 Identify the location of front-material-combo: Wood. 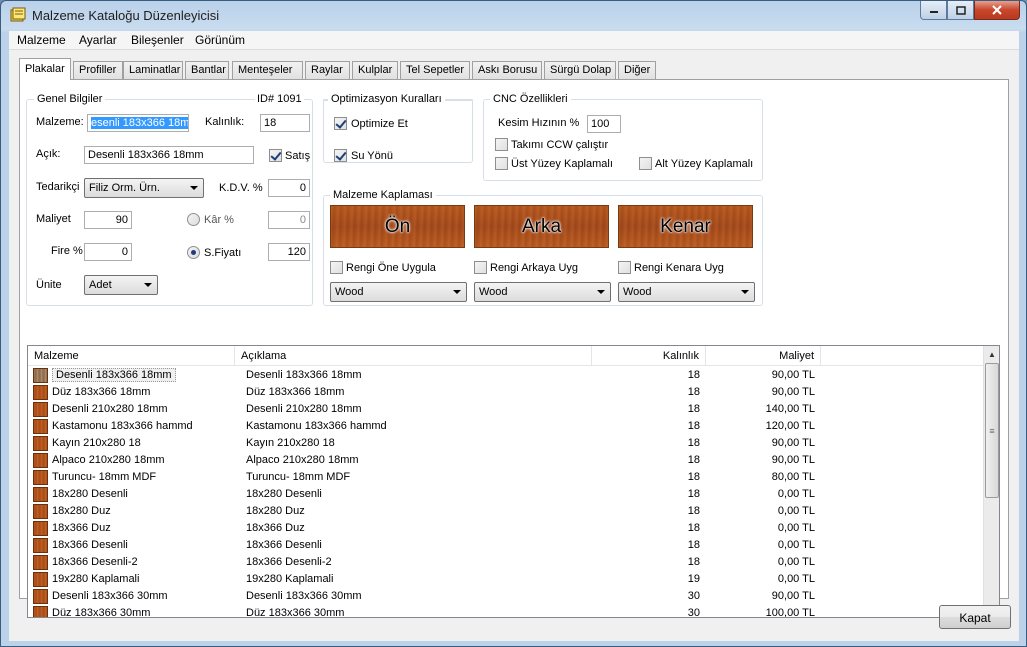
(398, 292).